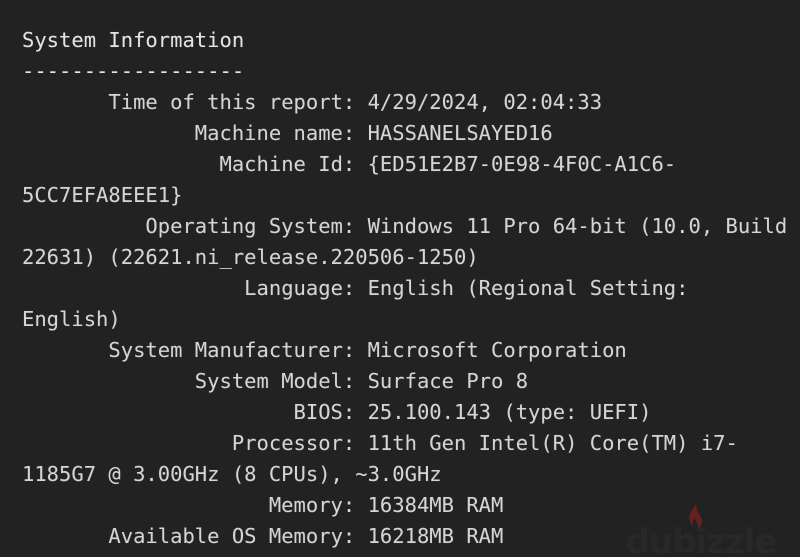 This screenshot has height=557, width=800. I want to click on report-line: Page File: 6267MB used, 12894MB, so click(400, 554).